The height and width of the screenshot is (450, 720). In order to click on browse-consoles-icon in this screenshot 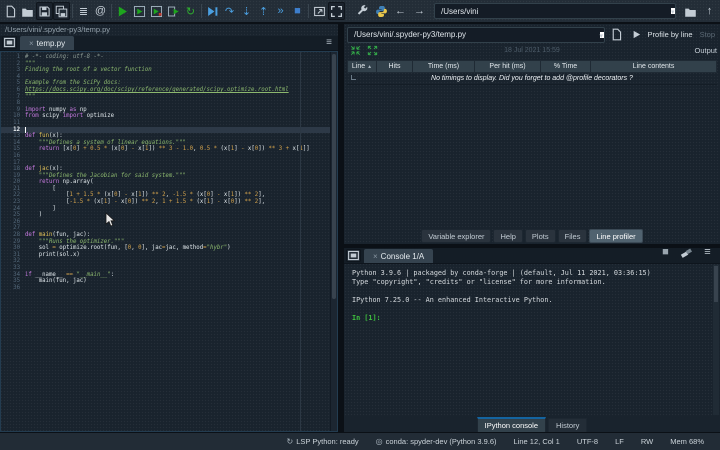, I will do `click(353, 255)`.